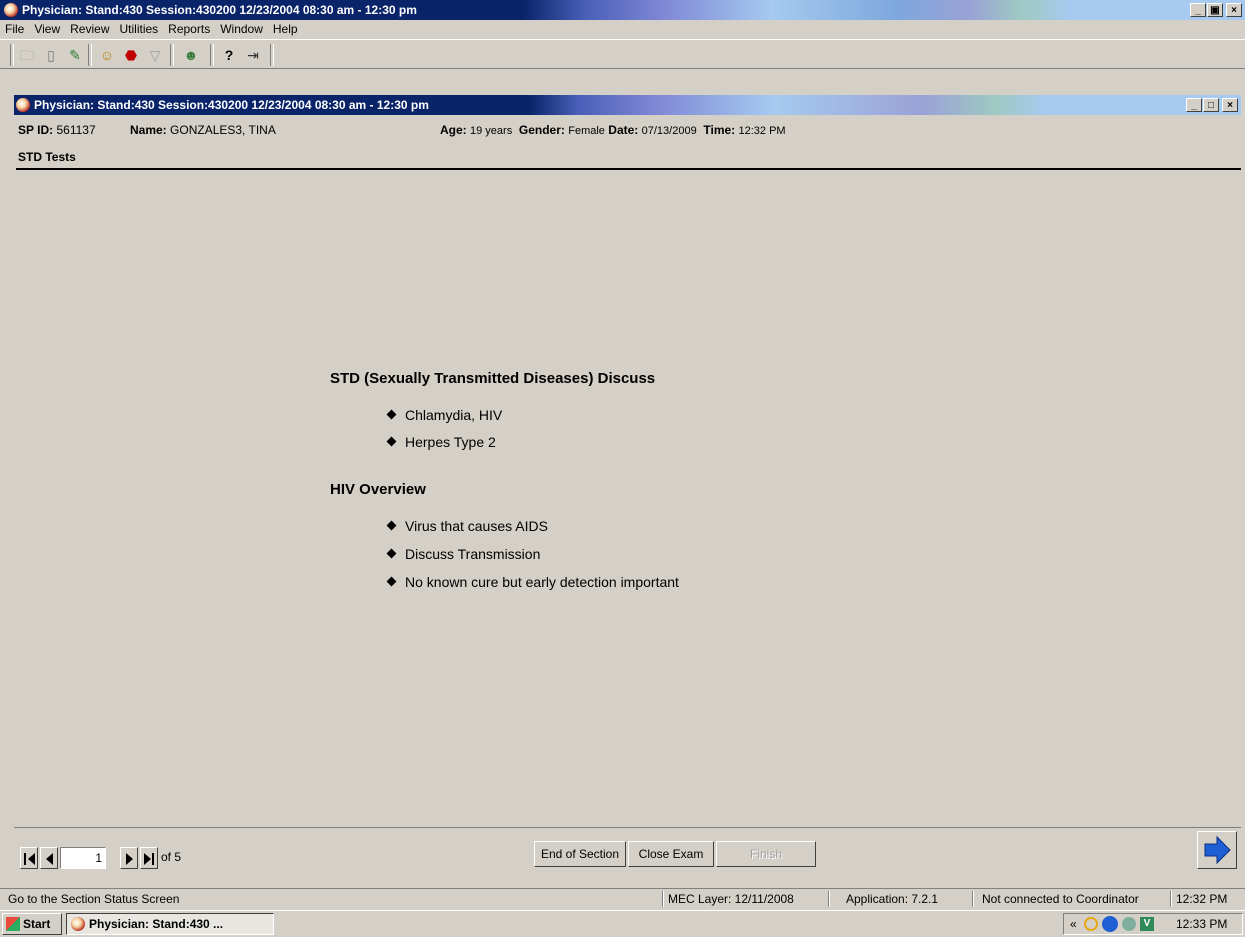 This screenshot has width=1245, height=937. What do you see at coordinates (76, 130) in the screenshot?
I see `sp-id-value: 561137` at bounding box center [76, 130].